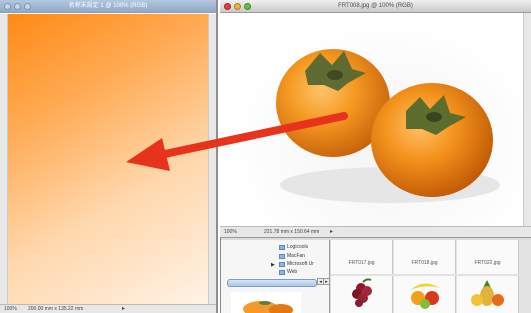 Image resolution: width=531 pixels, height=313 pixels. I want to click on window-titlebar: FRT008.jpg @ 100% (RGB), so click(375, 6).